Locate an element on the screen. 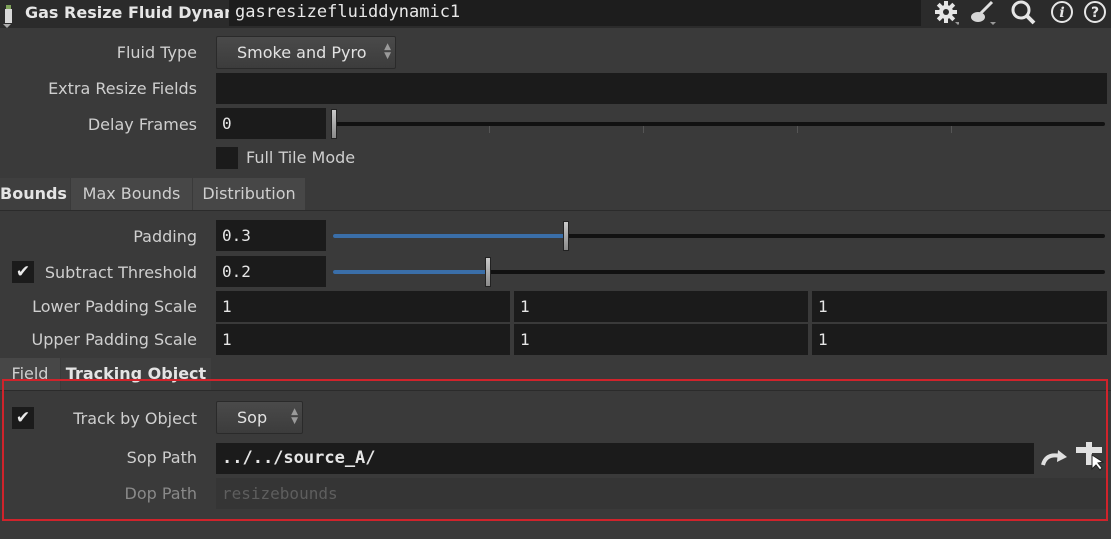  delay-frames-input: 0 is located at coordinates (271, 123).